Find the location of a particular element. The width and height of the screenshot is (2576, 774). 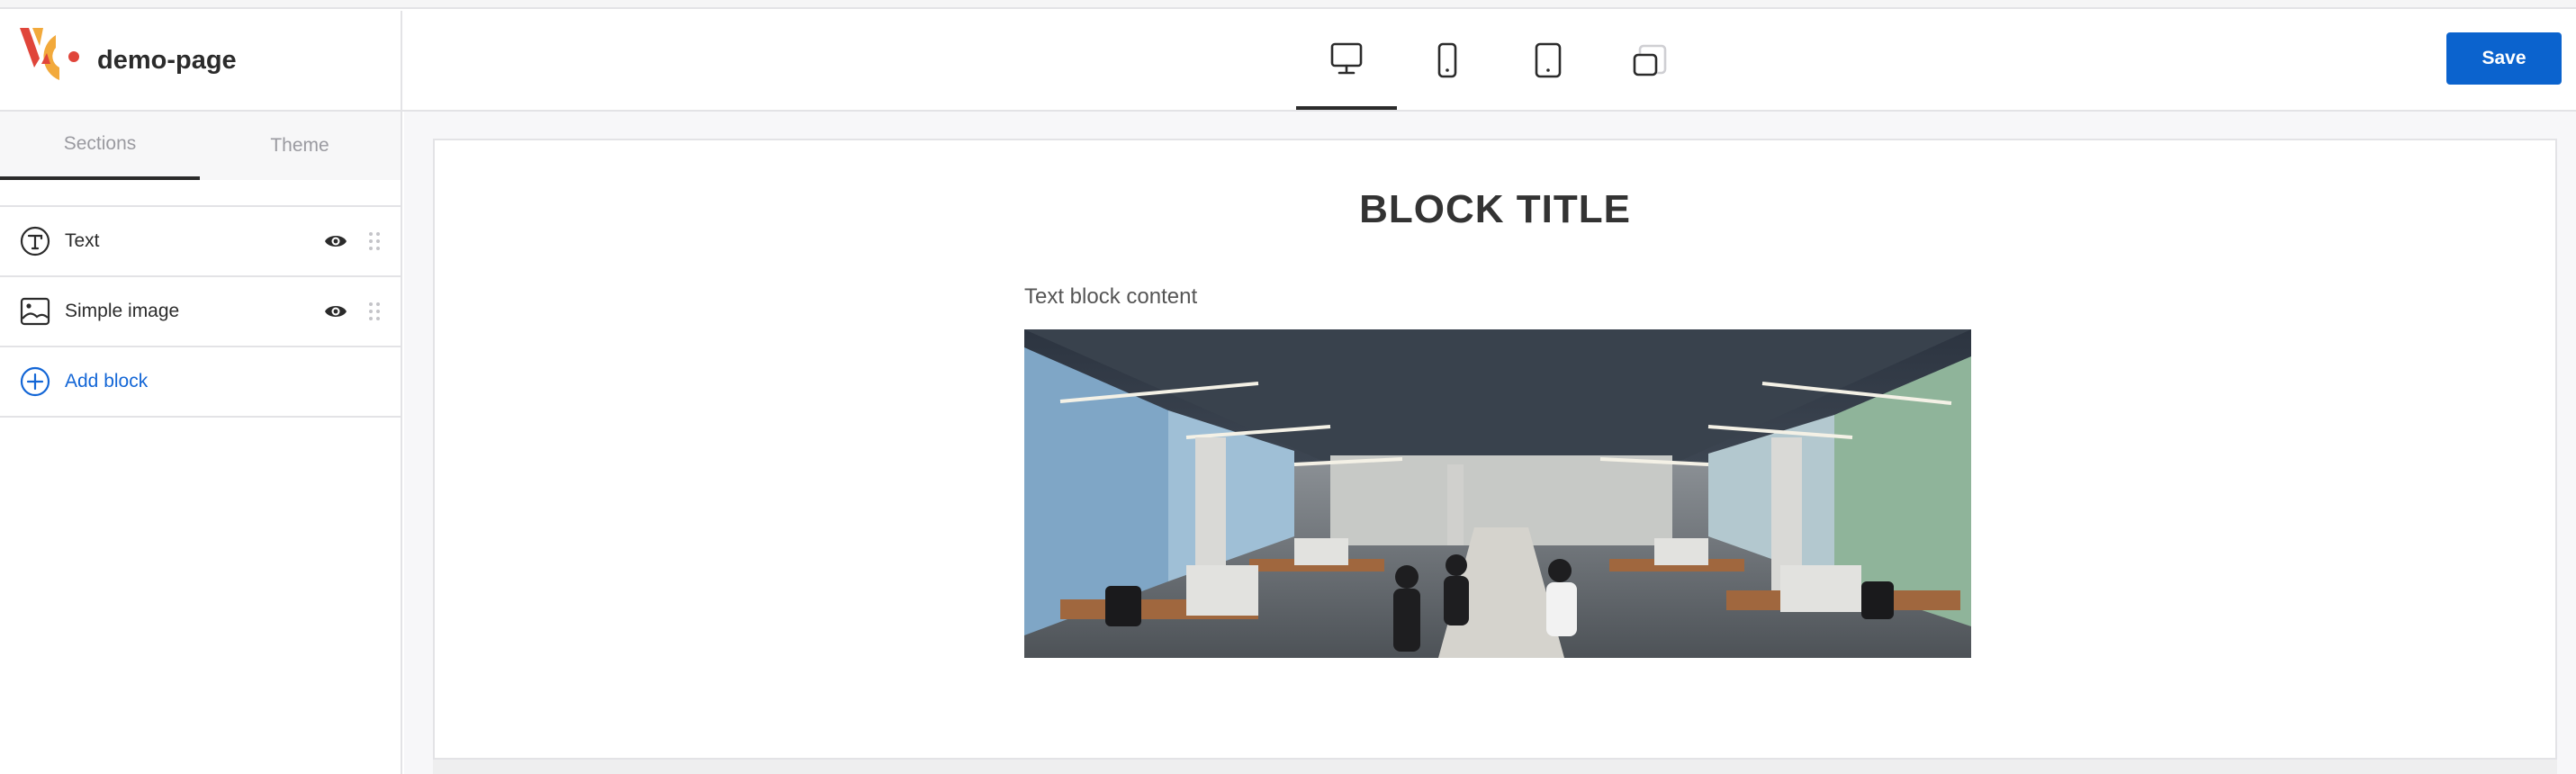

block-item-simple-image: Simple image is located at coordinates (200, 312).